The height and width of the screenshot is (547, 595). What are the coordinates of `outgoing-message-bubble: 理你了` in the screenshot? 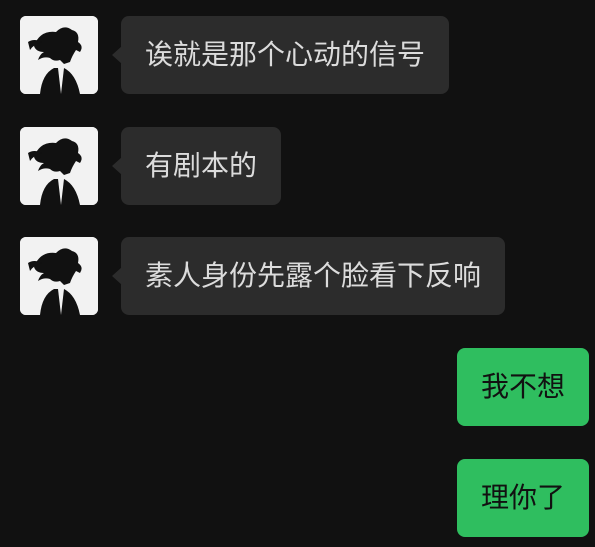 It's located at (522, 498).